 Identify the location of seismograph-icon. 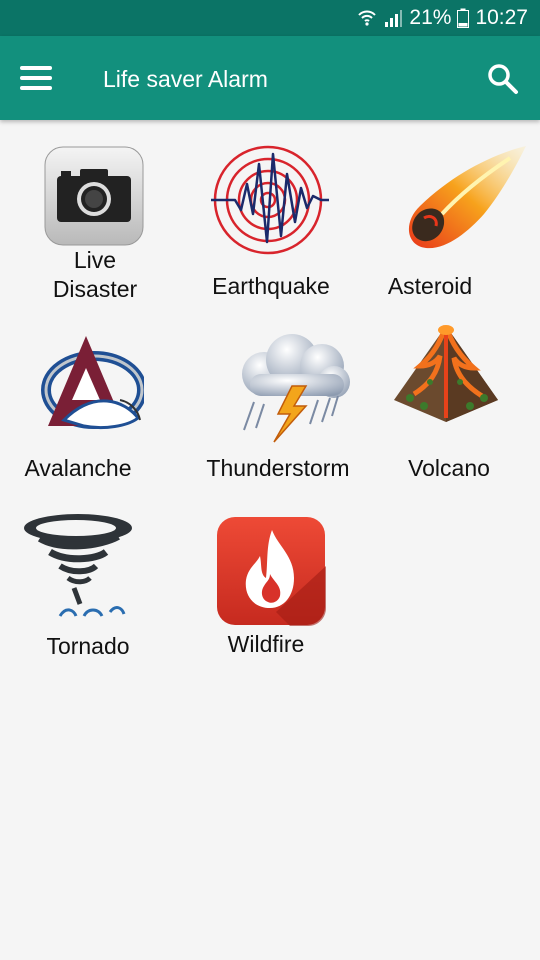
(271, 200).